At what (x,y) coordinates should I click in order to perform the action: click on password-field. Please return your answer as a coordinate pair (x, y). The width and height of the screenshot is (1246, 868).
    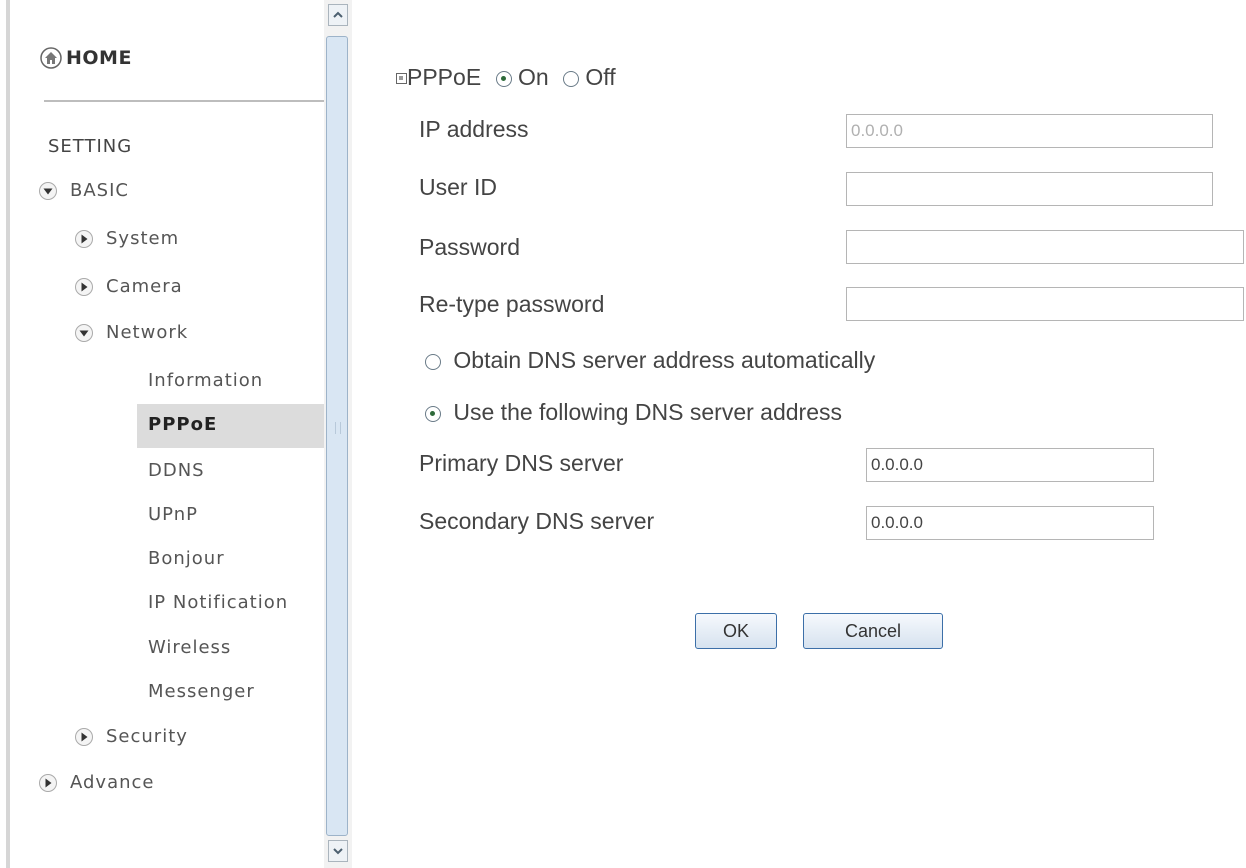
    Looking at the image, I should click on (1045, 247).